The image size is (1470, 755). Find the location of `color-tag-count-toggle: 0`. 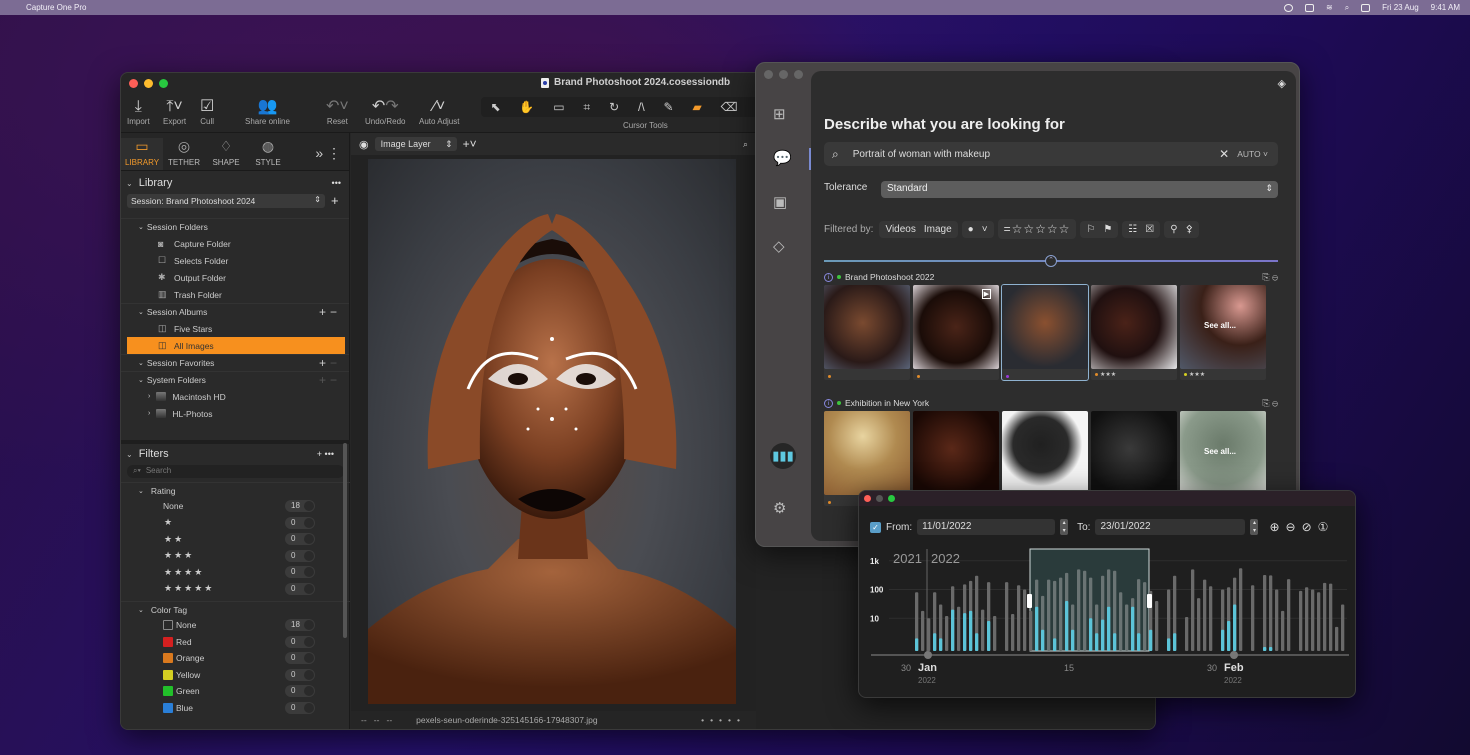

color-tag-count-toggle: 0 is located at coordinates (300, 707).